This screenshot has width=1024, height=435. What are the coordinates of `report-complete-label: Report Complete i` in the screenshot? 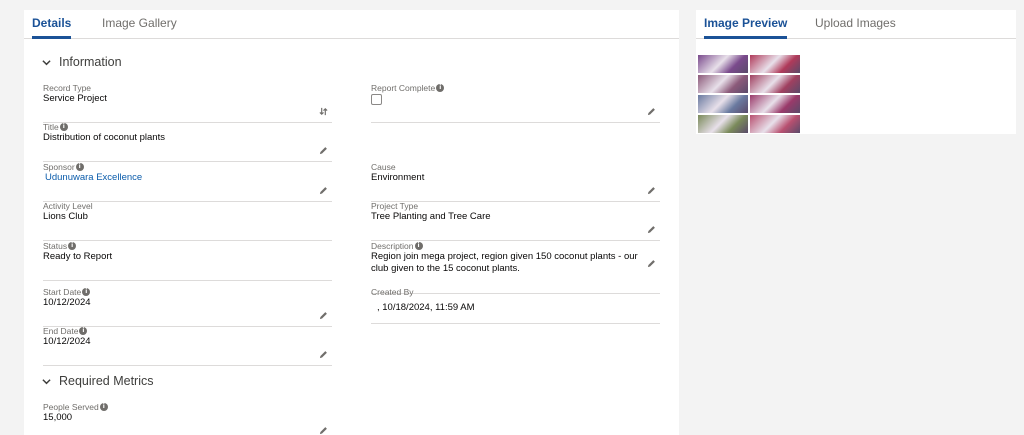 It's located at (408, 88).